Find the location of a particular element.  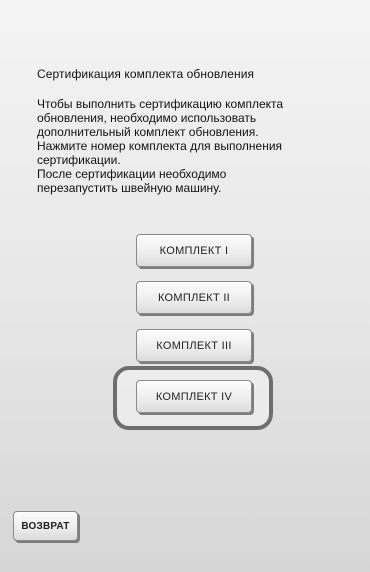

kit-1-button: КОМПЛЕКТ I is located at coordinates (194, 250).